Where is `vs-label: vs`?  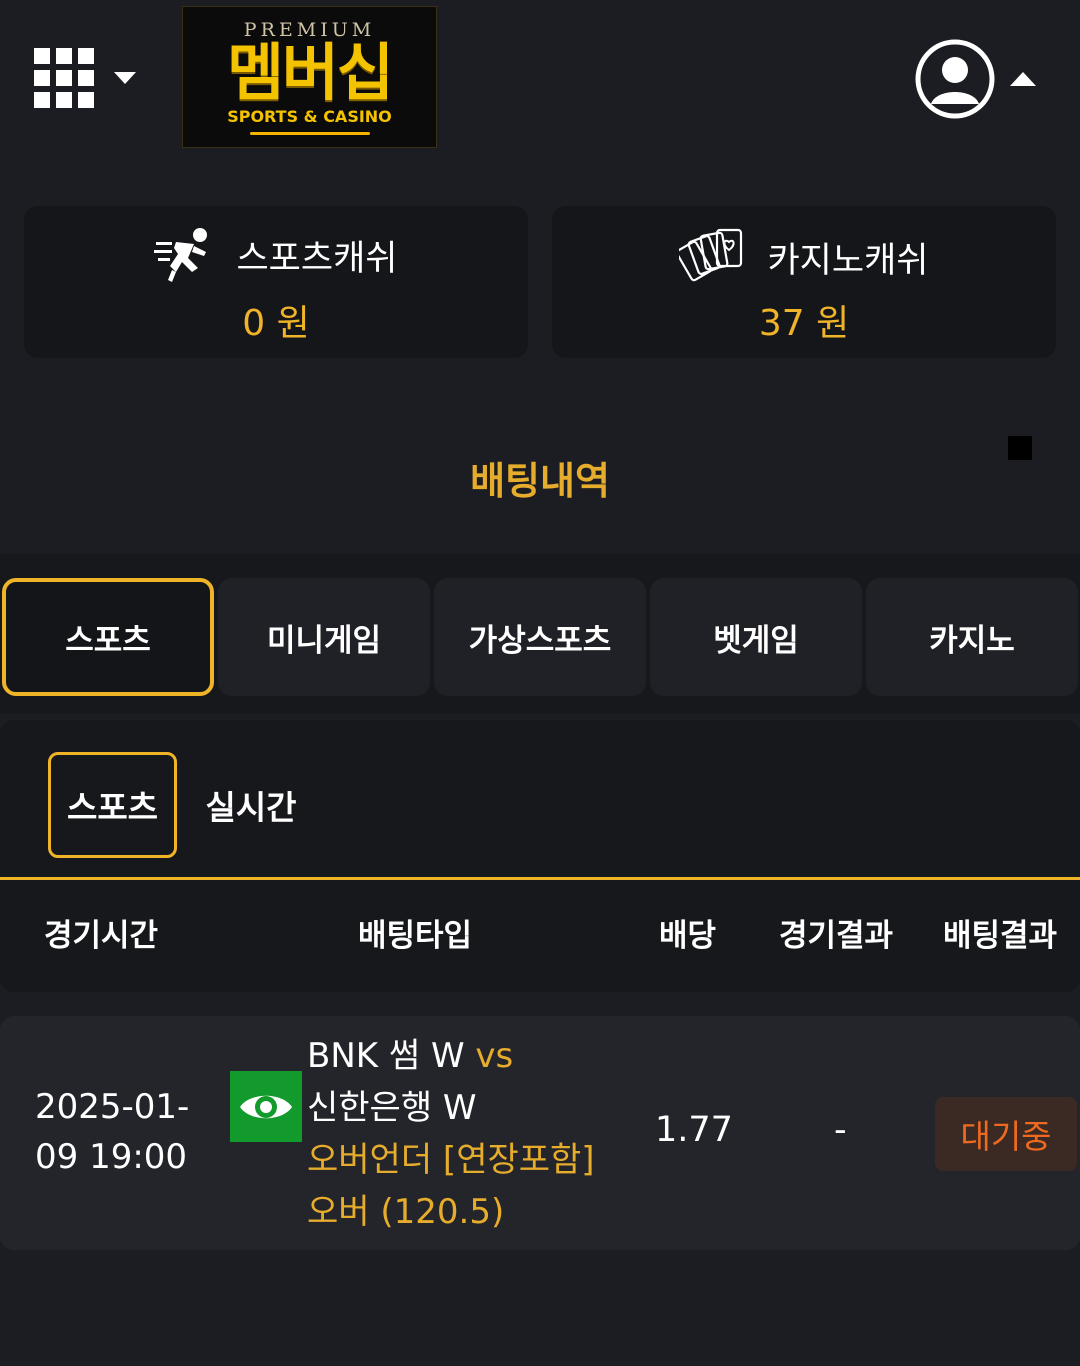 vs-label: vs is located at coordinates (494, 1056).